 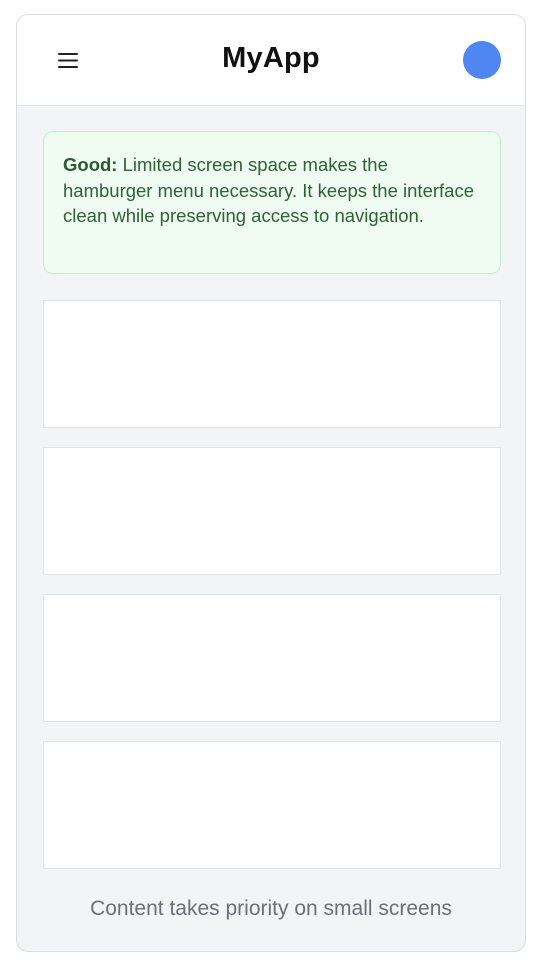 What do you see at coordinates (482, 60) in the screenshot?
I see `avatar` at bounding box center [482, 60].